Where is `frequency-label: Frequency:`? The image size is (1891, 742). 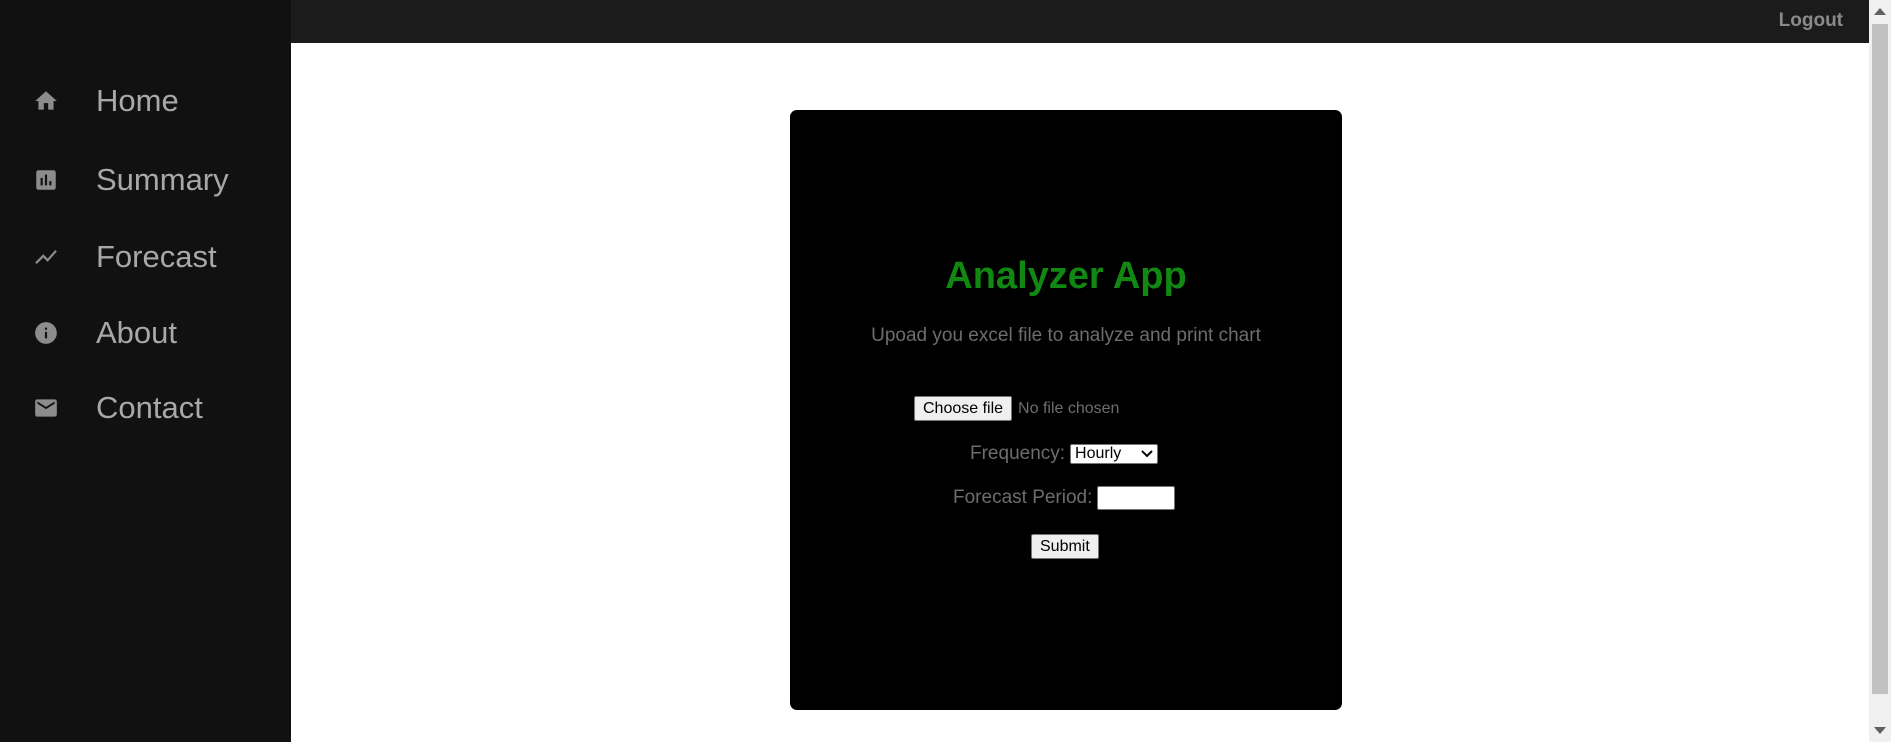
frequency-label: Frequency: is located at coordinates (1018, 453).